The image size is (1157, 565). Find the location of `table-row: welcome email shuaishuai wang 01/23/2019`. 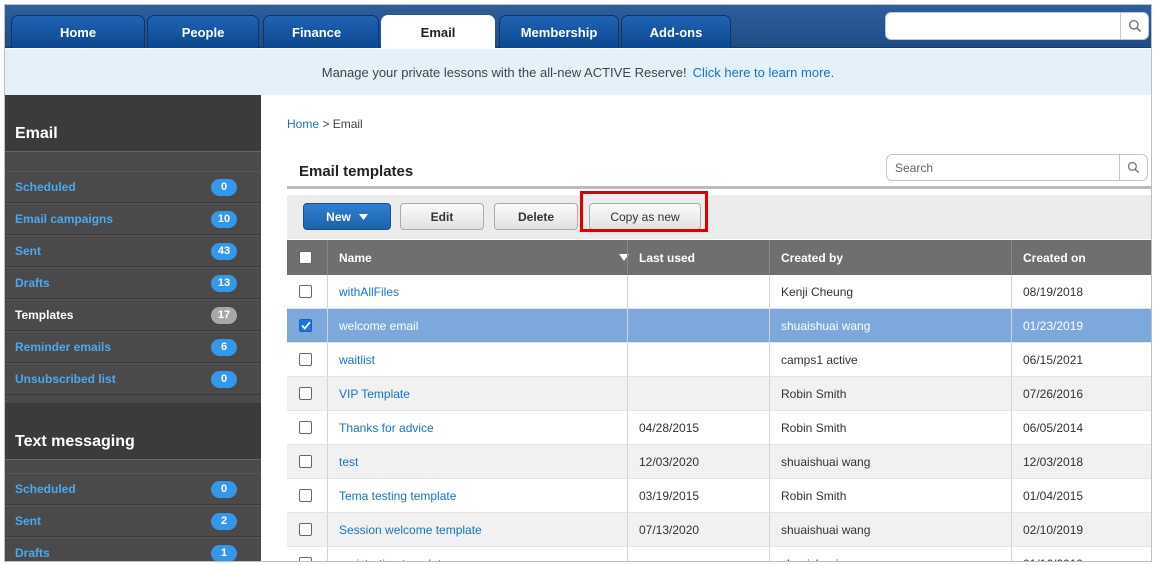

table-row: welcome email shuaishuai wang 01/23/2019 is located at coordinates (719, 326).